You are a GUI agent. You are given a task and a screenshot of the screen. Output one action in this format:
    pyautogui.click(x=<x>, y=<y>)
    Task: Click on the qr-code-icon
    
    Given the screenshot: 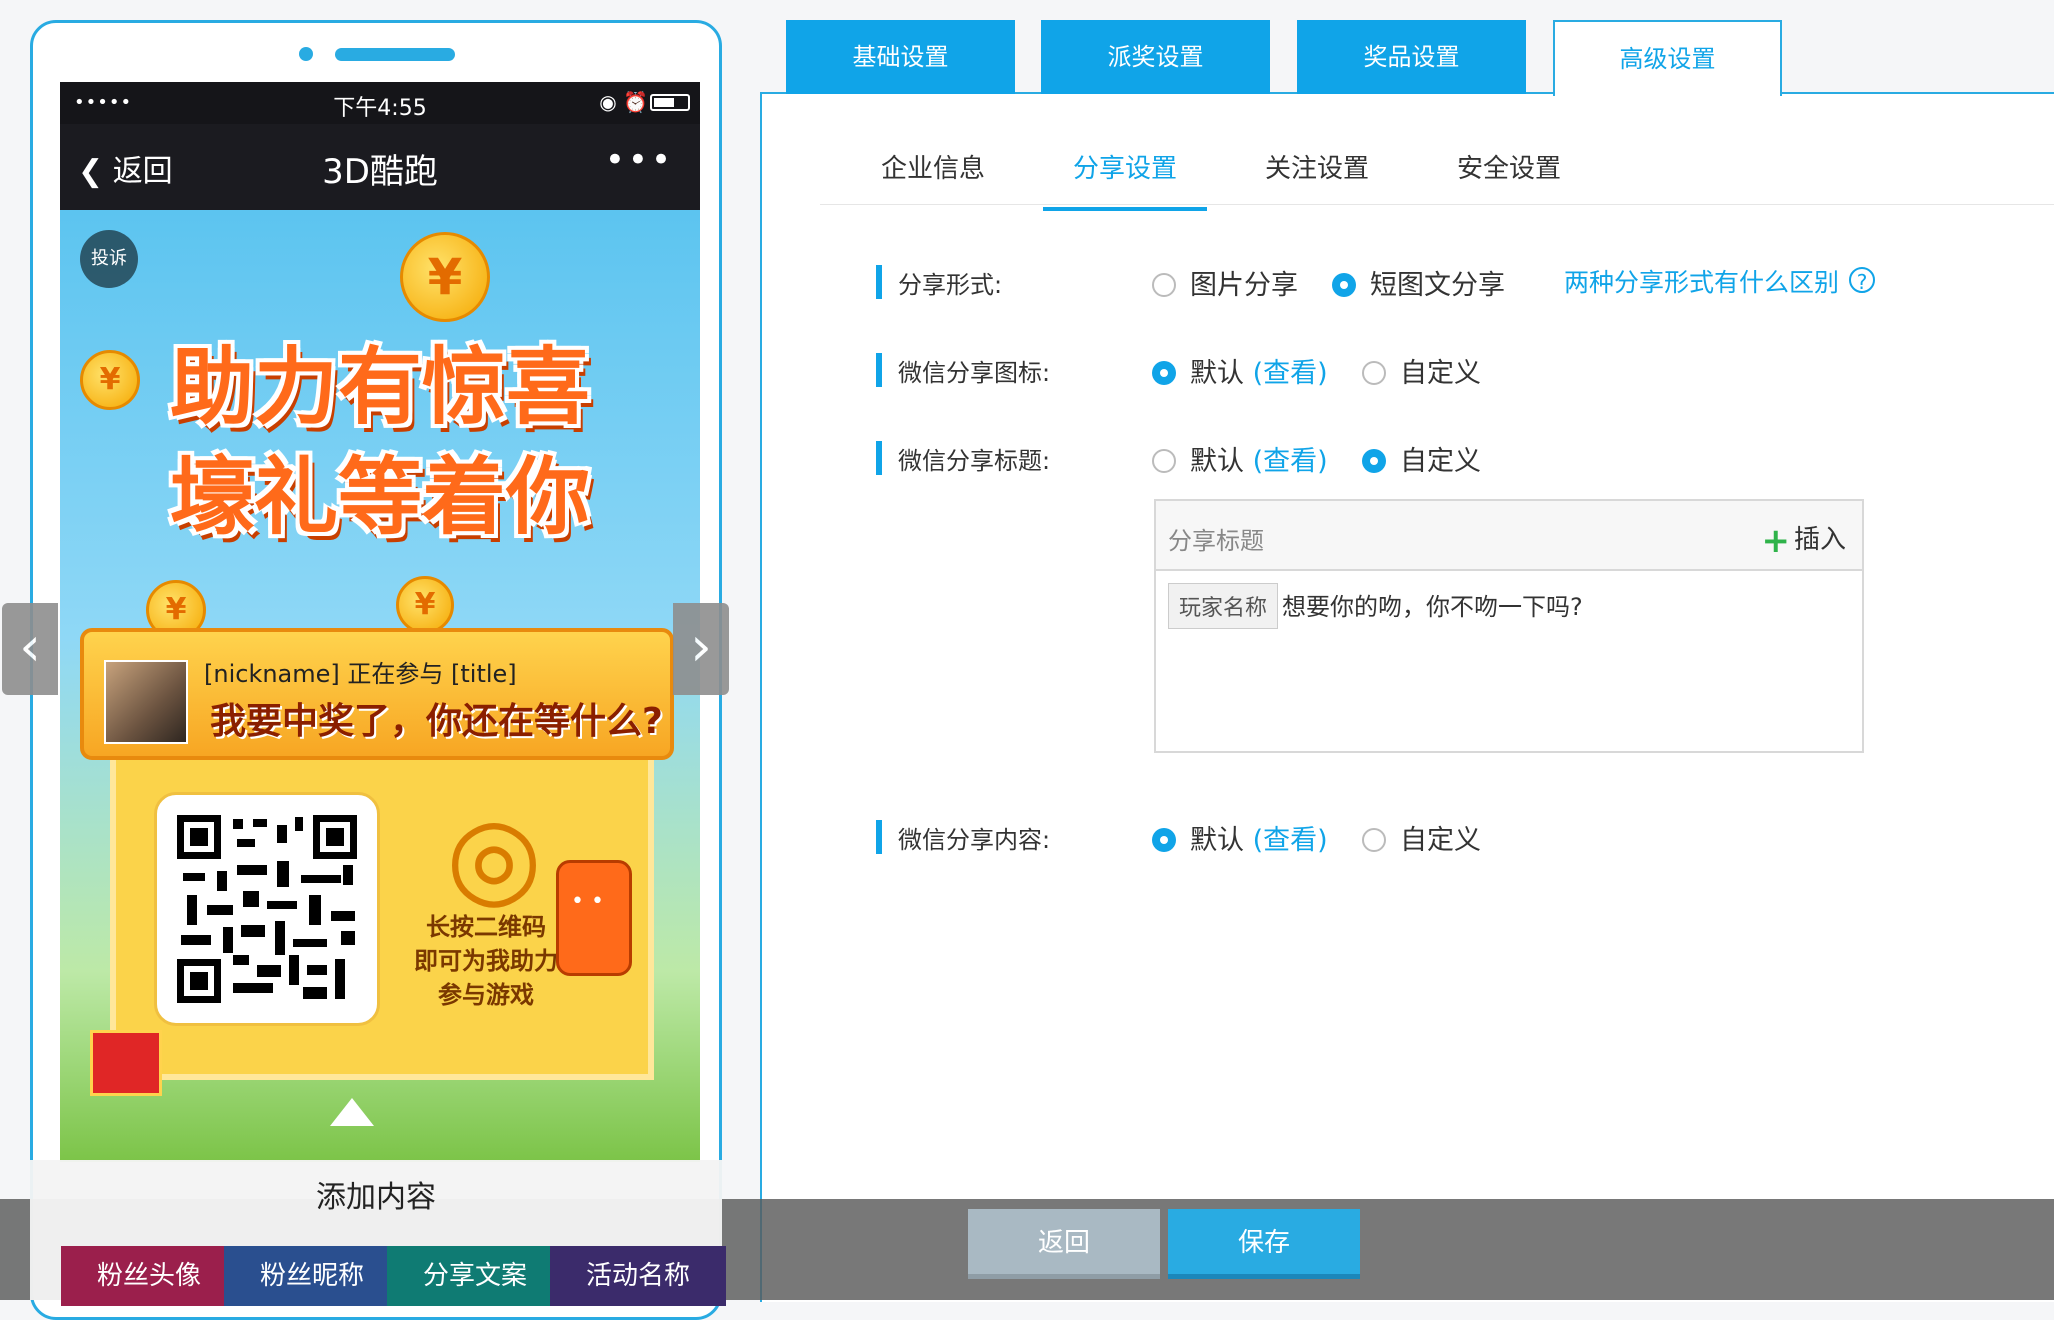 What is the action you would take?
    pyautogui.click(x=267, y=909)
    